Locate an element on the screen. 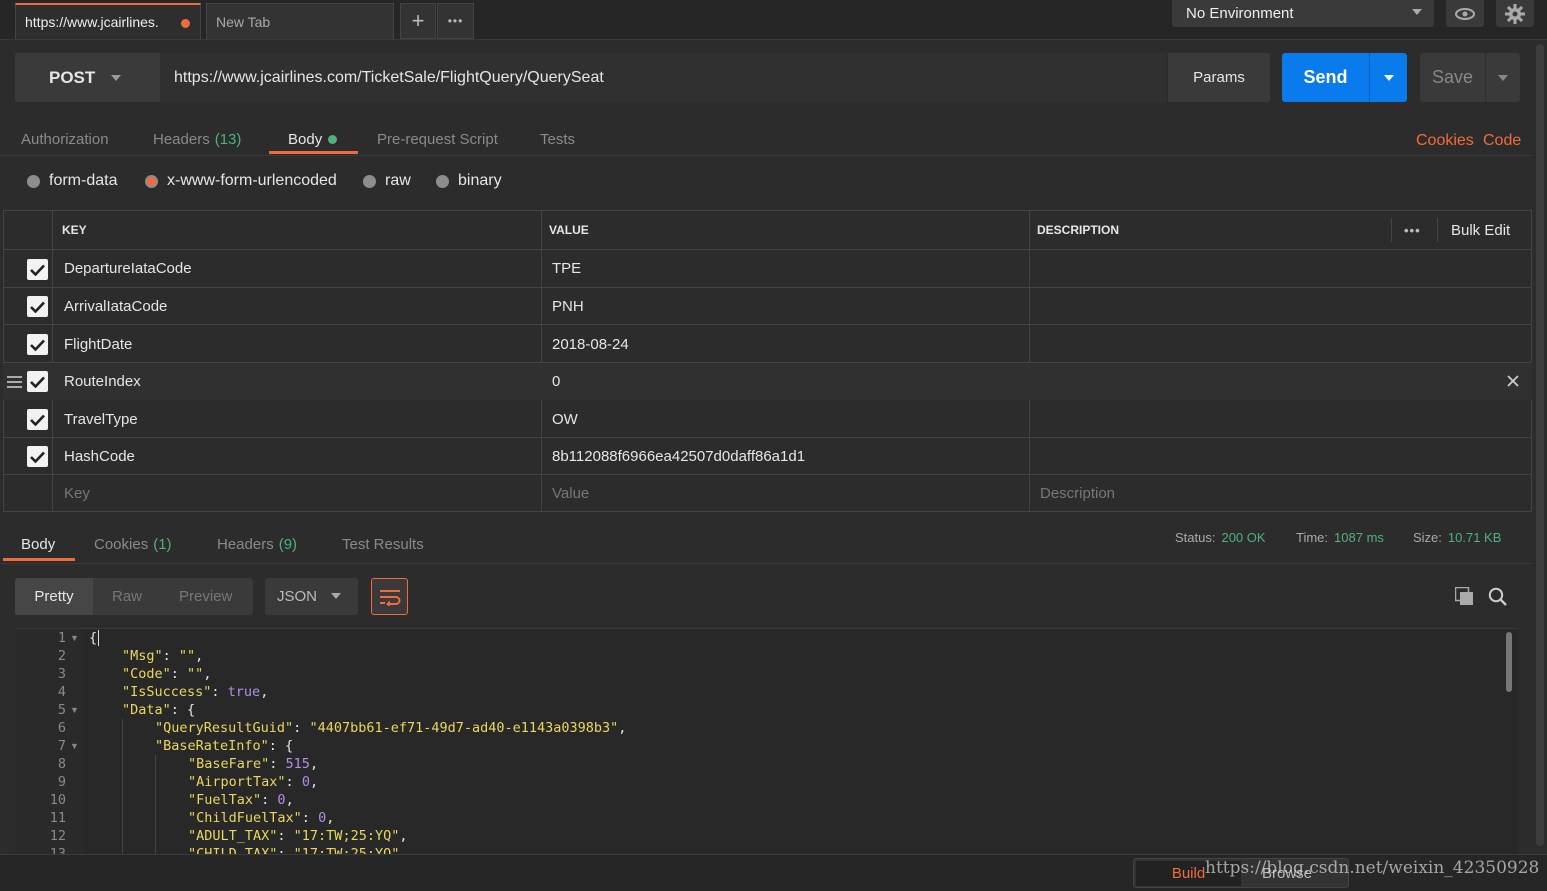 This screenshot has width=1547, height=891. window-scrollbar is located at coordinates (1540, 445).